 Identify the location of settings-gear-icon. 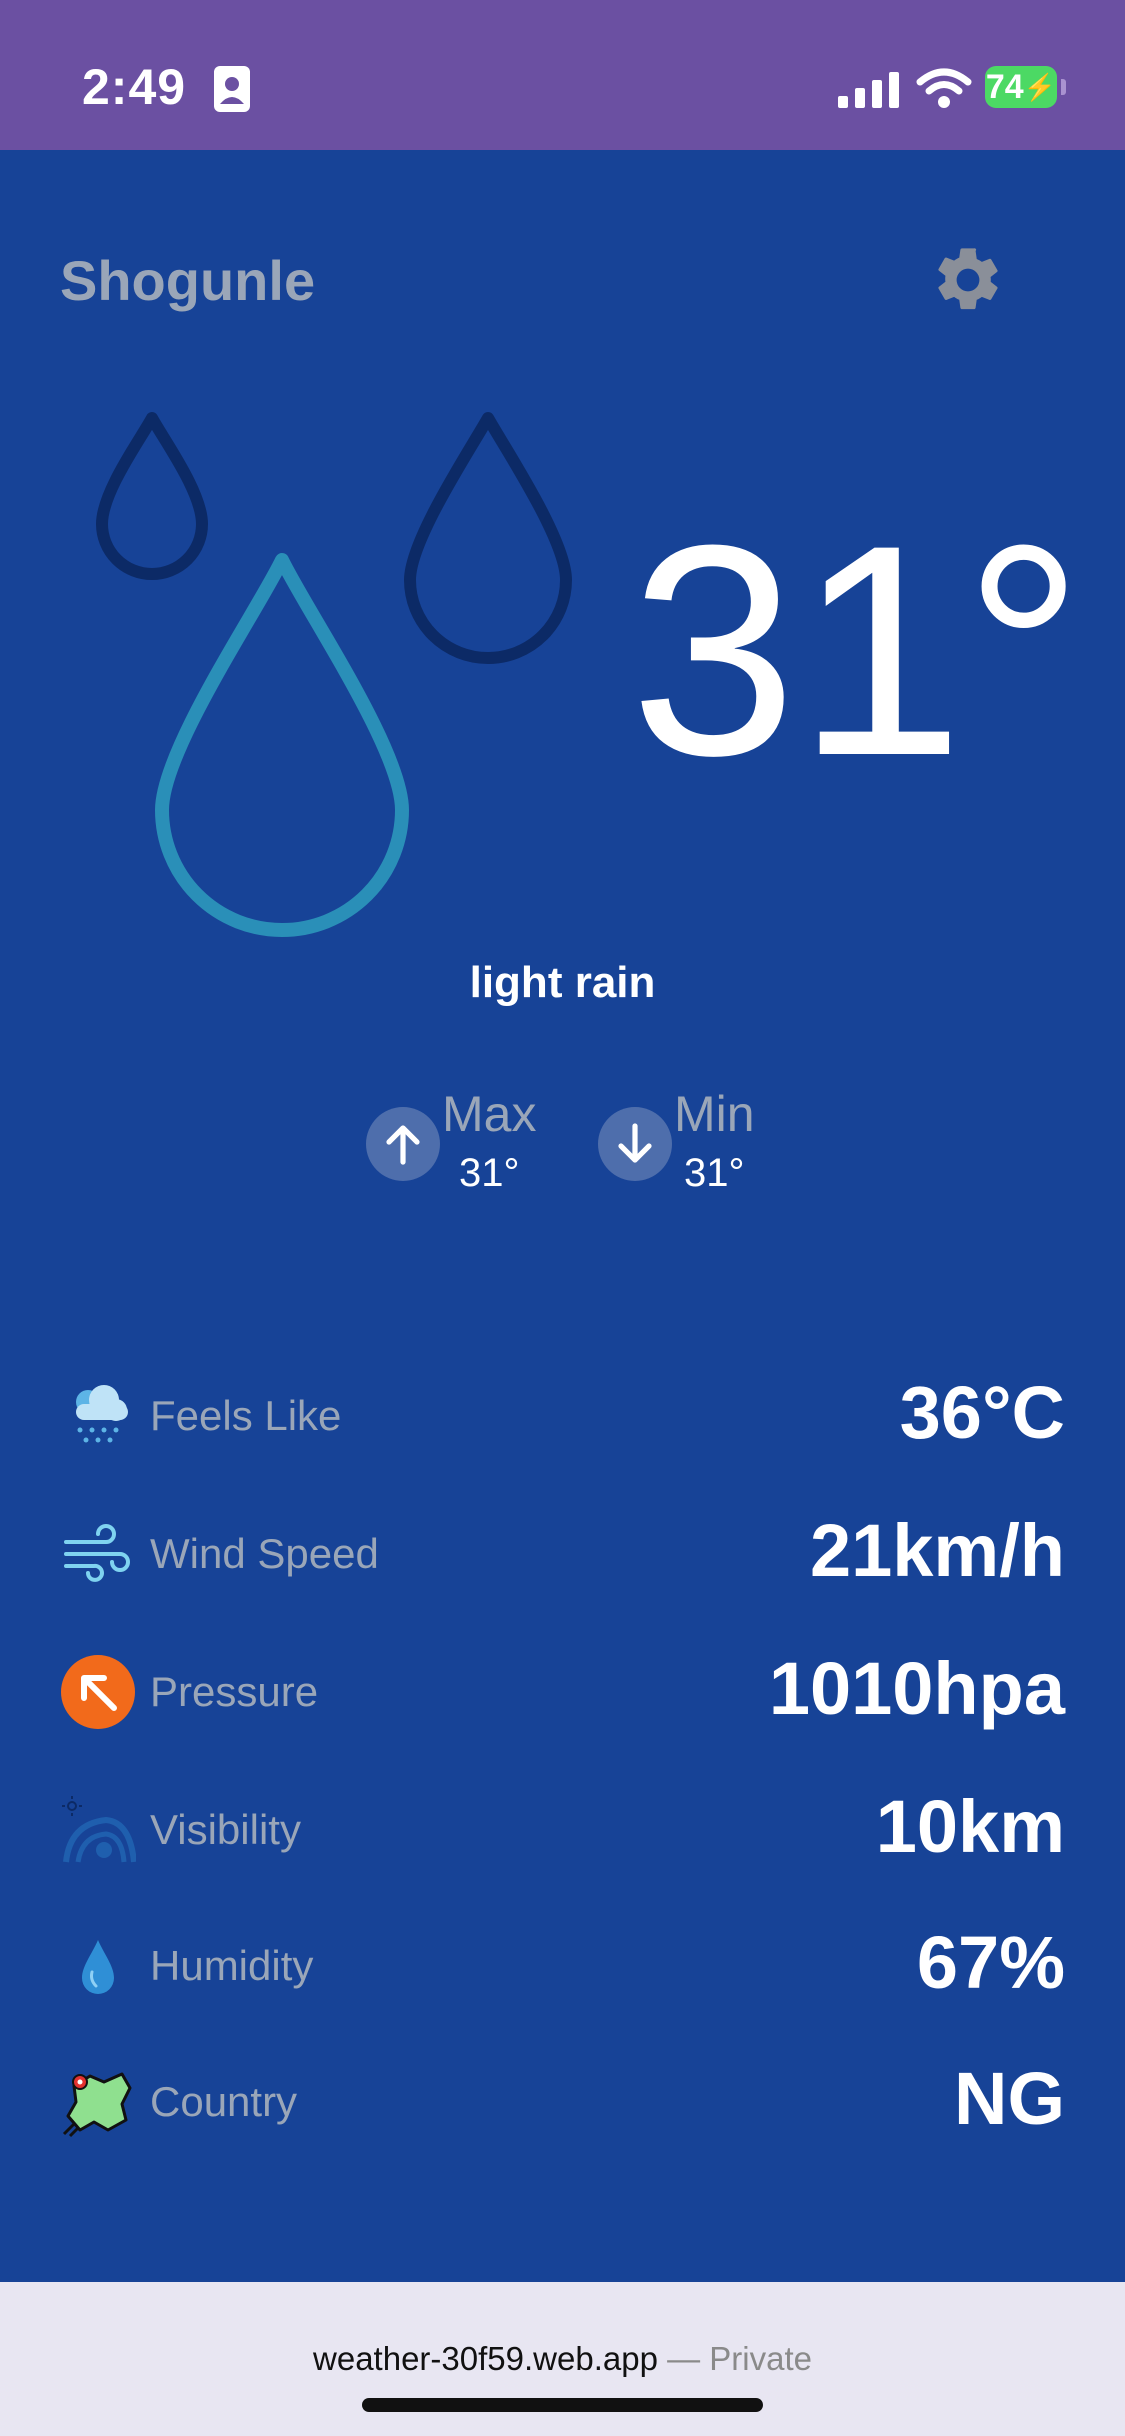
(968, 280).